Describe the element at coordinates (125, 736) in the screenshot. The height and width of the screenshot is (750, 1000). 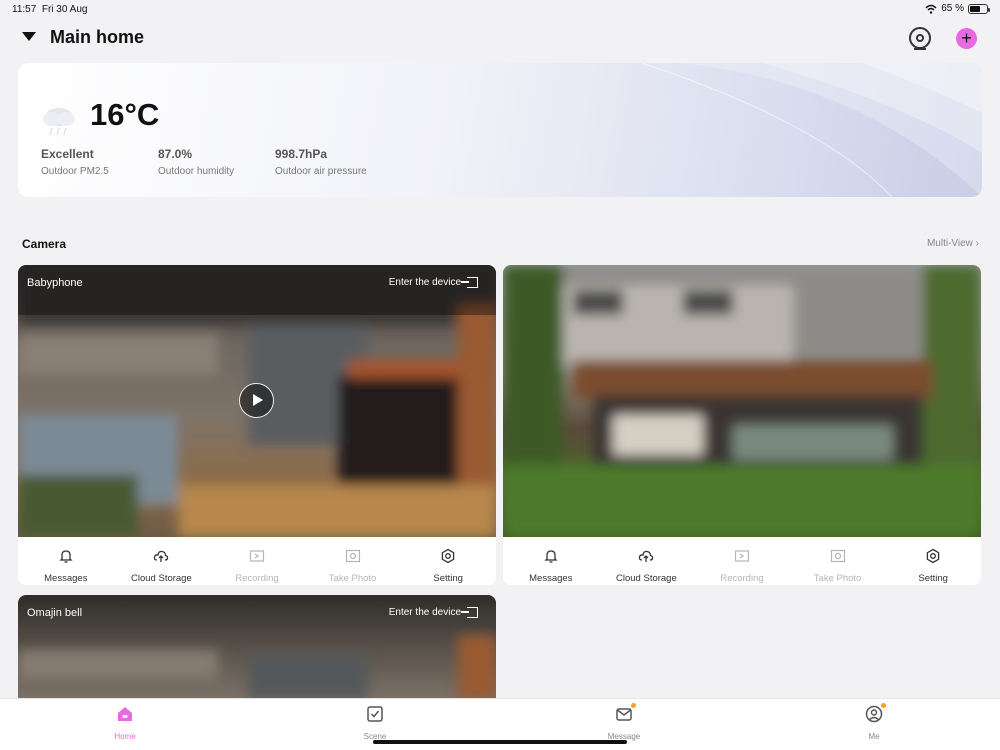
I see `tab-label: Home` at that location.